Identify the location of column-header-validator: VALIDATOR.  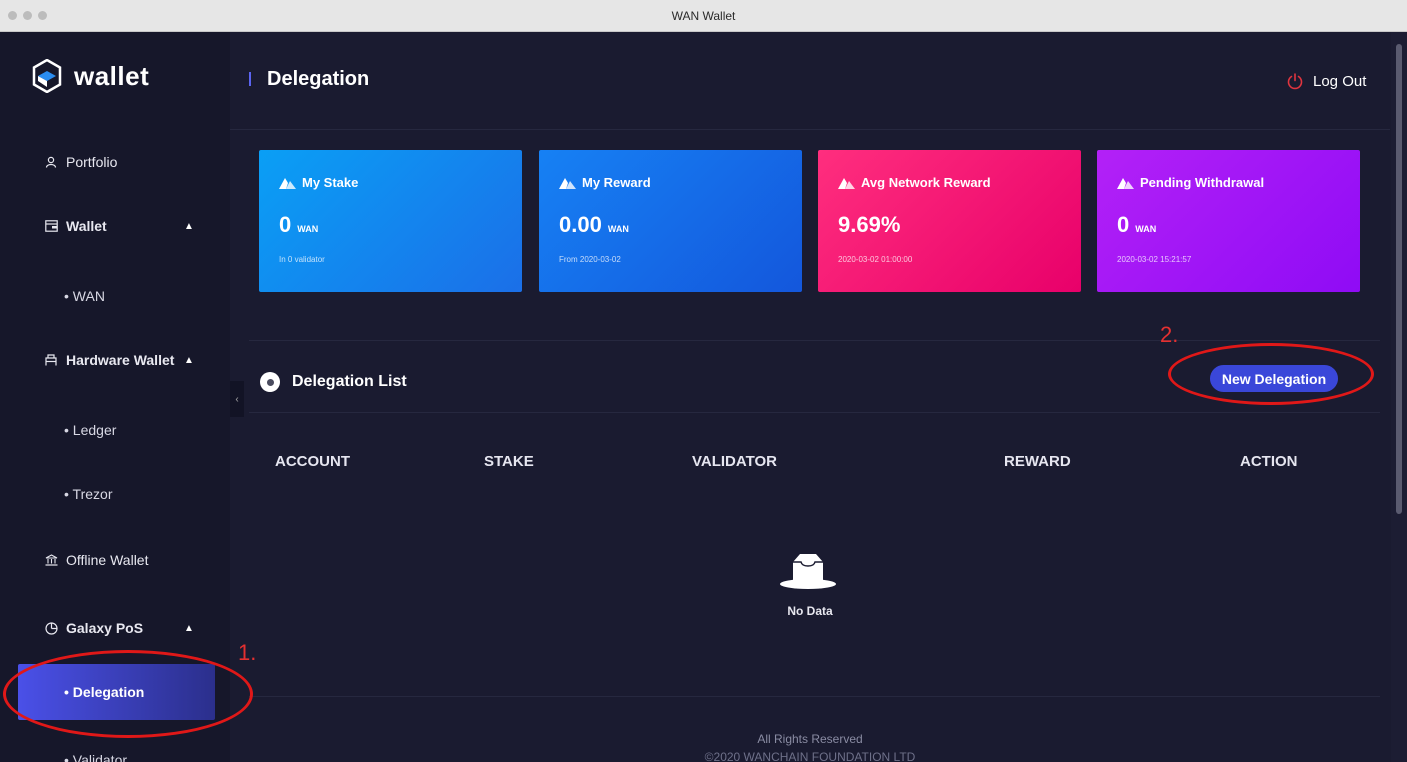
(734, 461).